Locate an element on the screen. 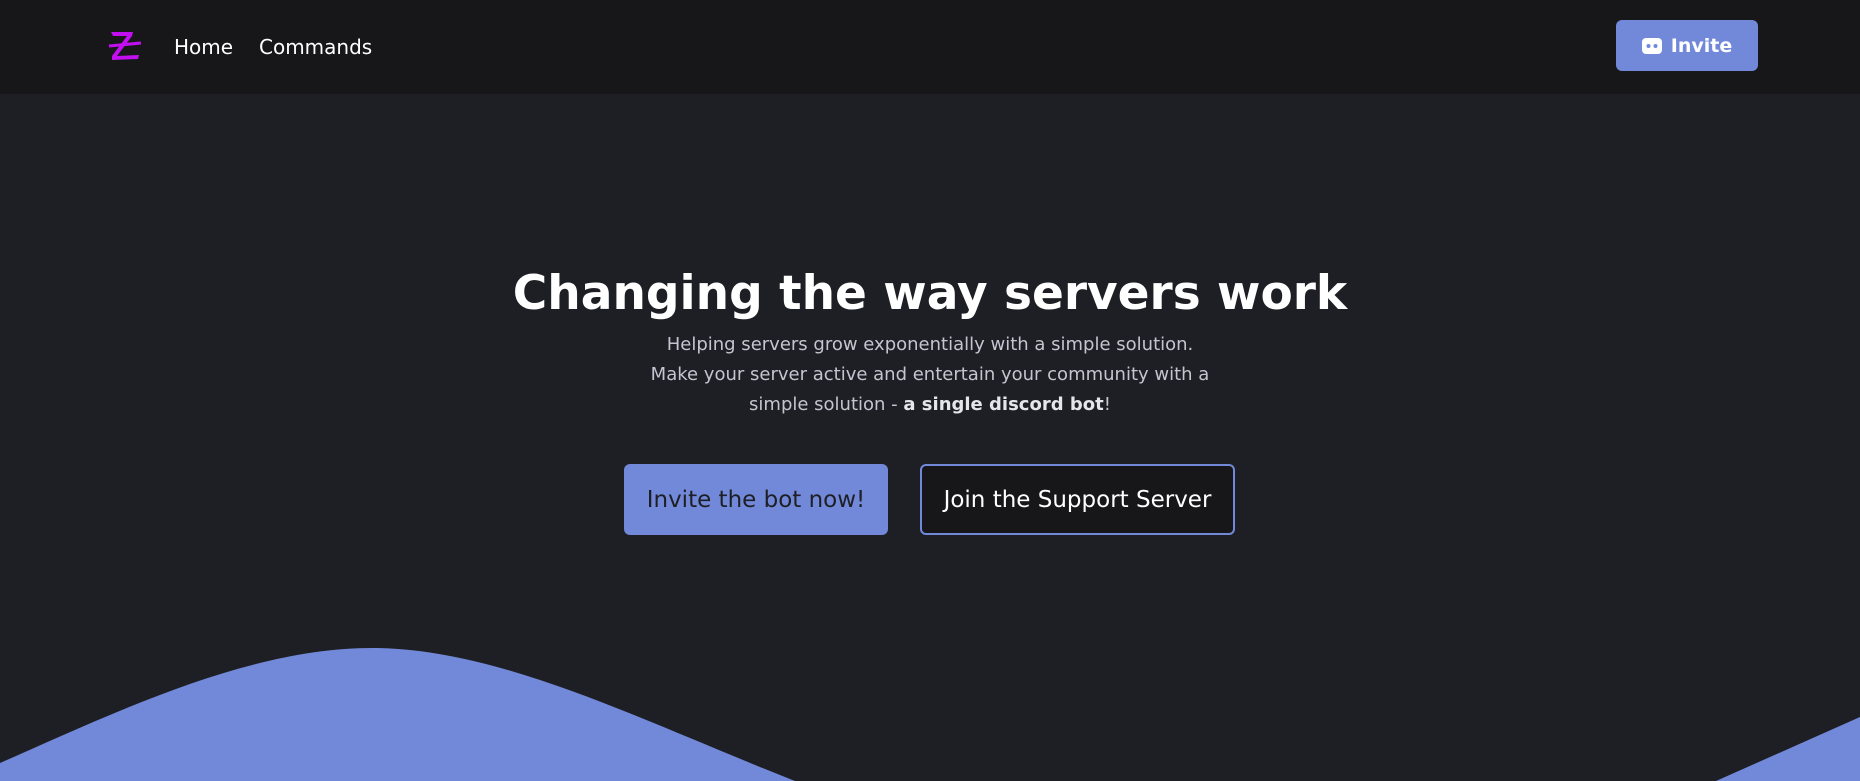  invite-button: Invite is located at coordinates (1687, 45).